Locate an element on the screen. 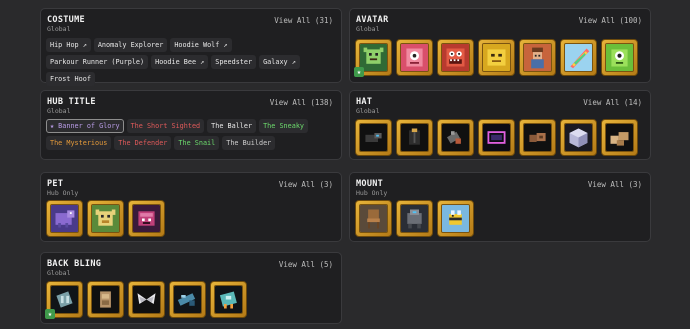  avatar-card: AVATAR Global View All (100) ★ is located at coordinates (500, 45).